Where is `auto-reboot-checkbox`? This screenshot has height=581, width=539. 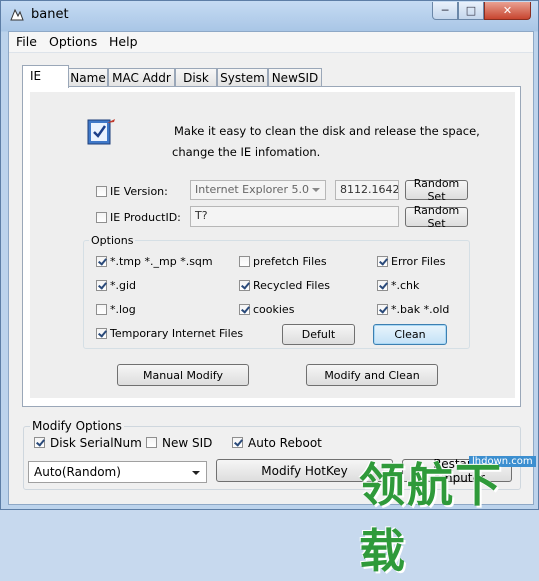 auto-reboot-checkbox is located at coordinates (237, 442).